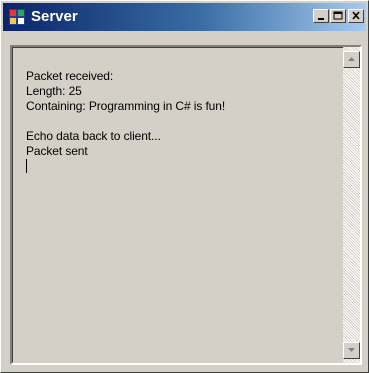  I want to click on scroll-down-button, so click(351, 350).